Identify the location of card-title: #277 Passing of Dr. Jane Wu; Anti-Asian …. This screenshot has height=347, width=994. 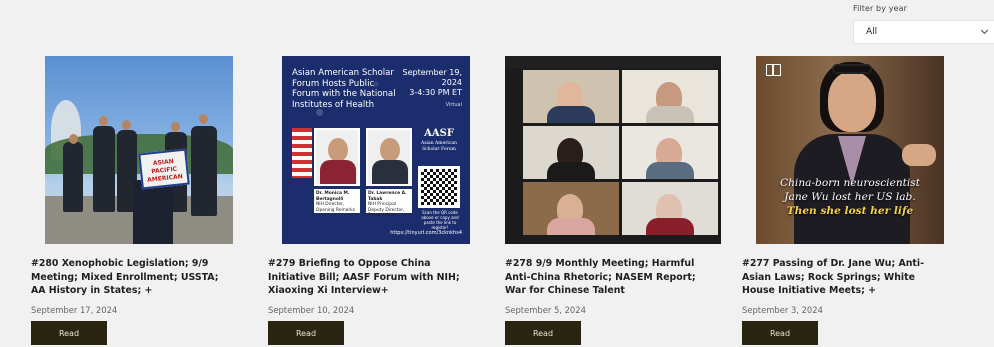
(844, 277).